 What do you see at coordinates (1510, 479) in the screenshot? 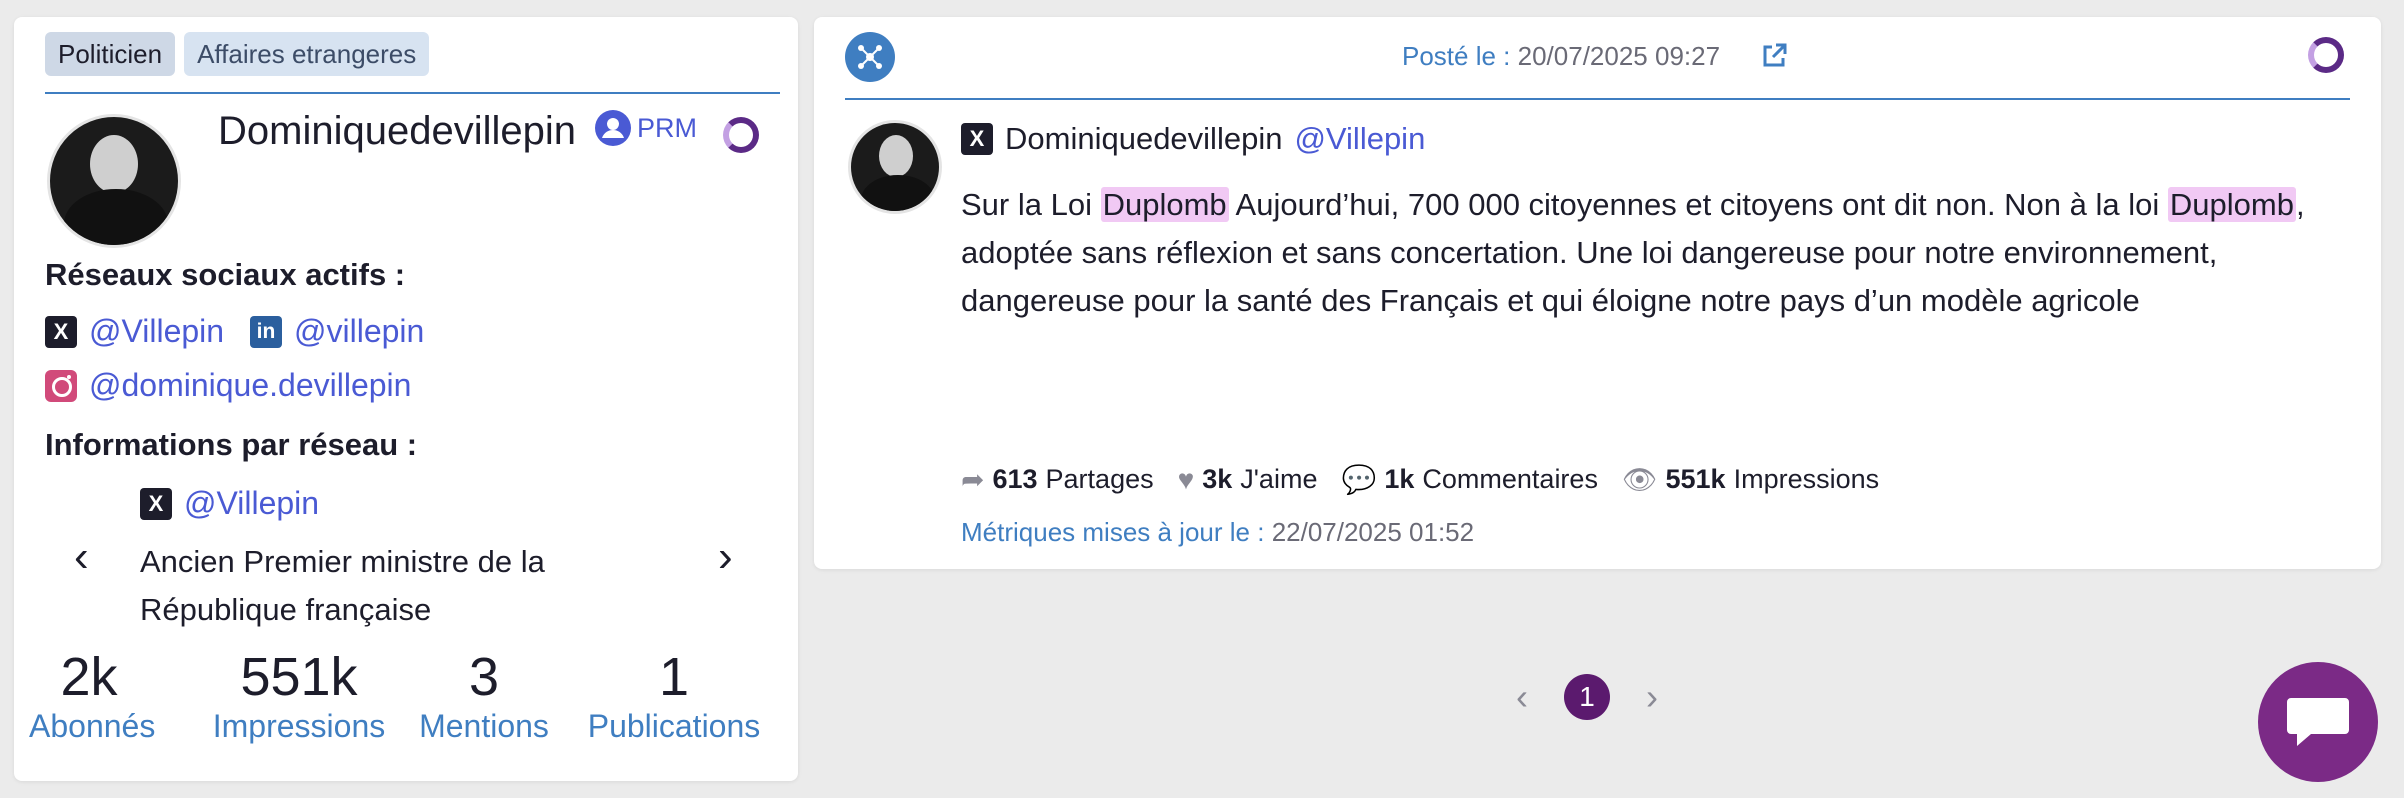
I see `metric-label: Commentaires` at bounding box center [1510, 479].